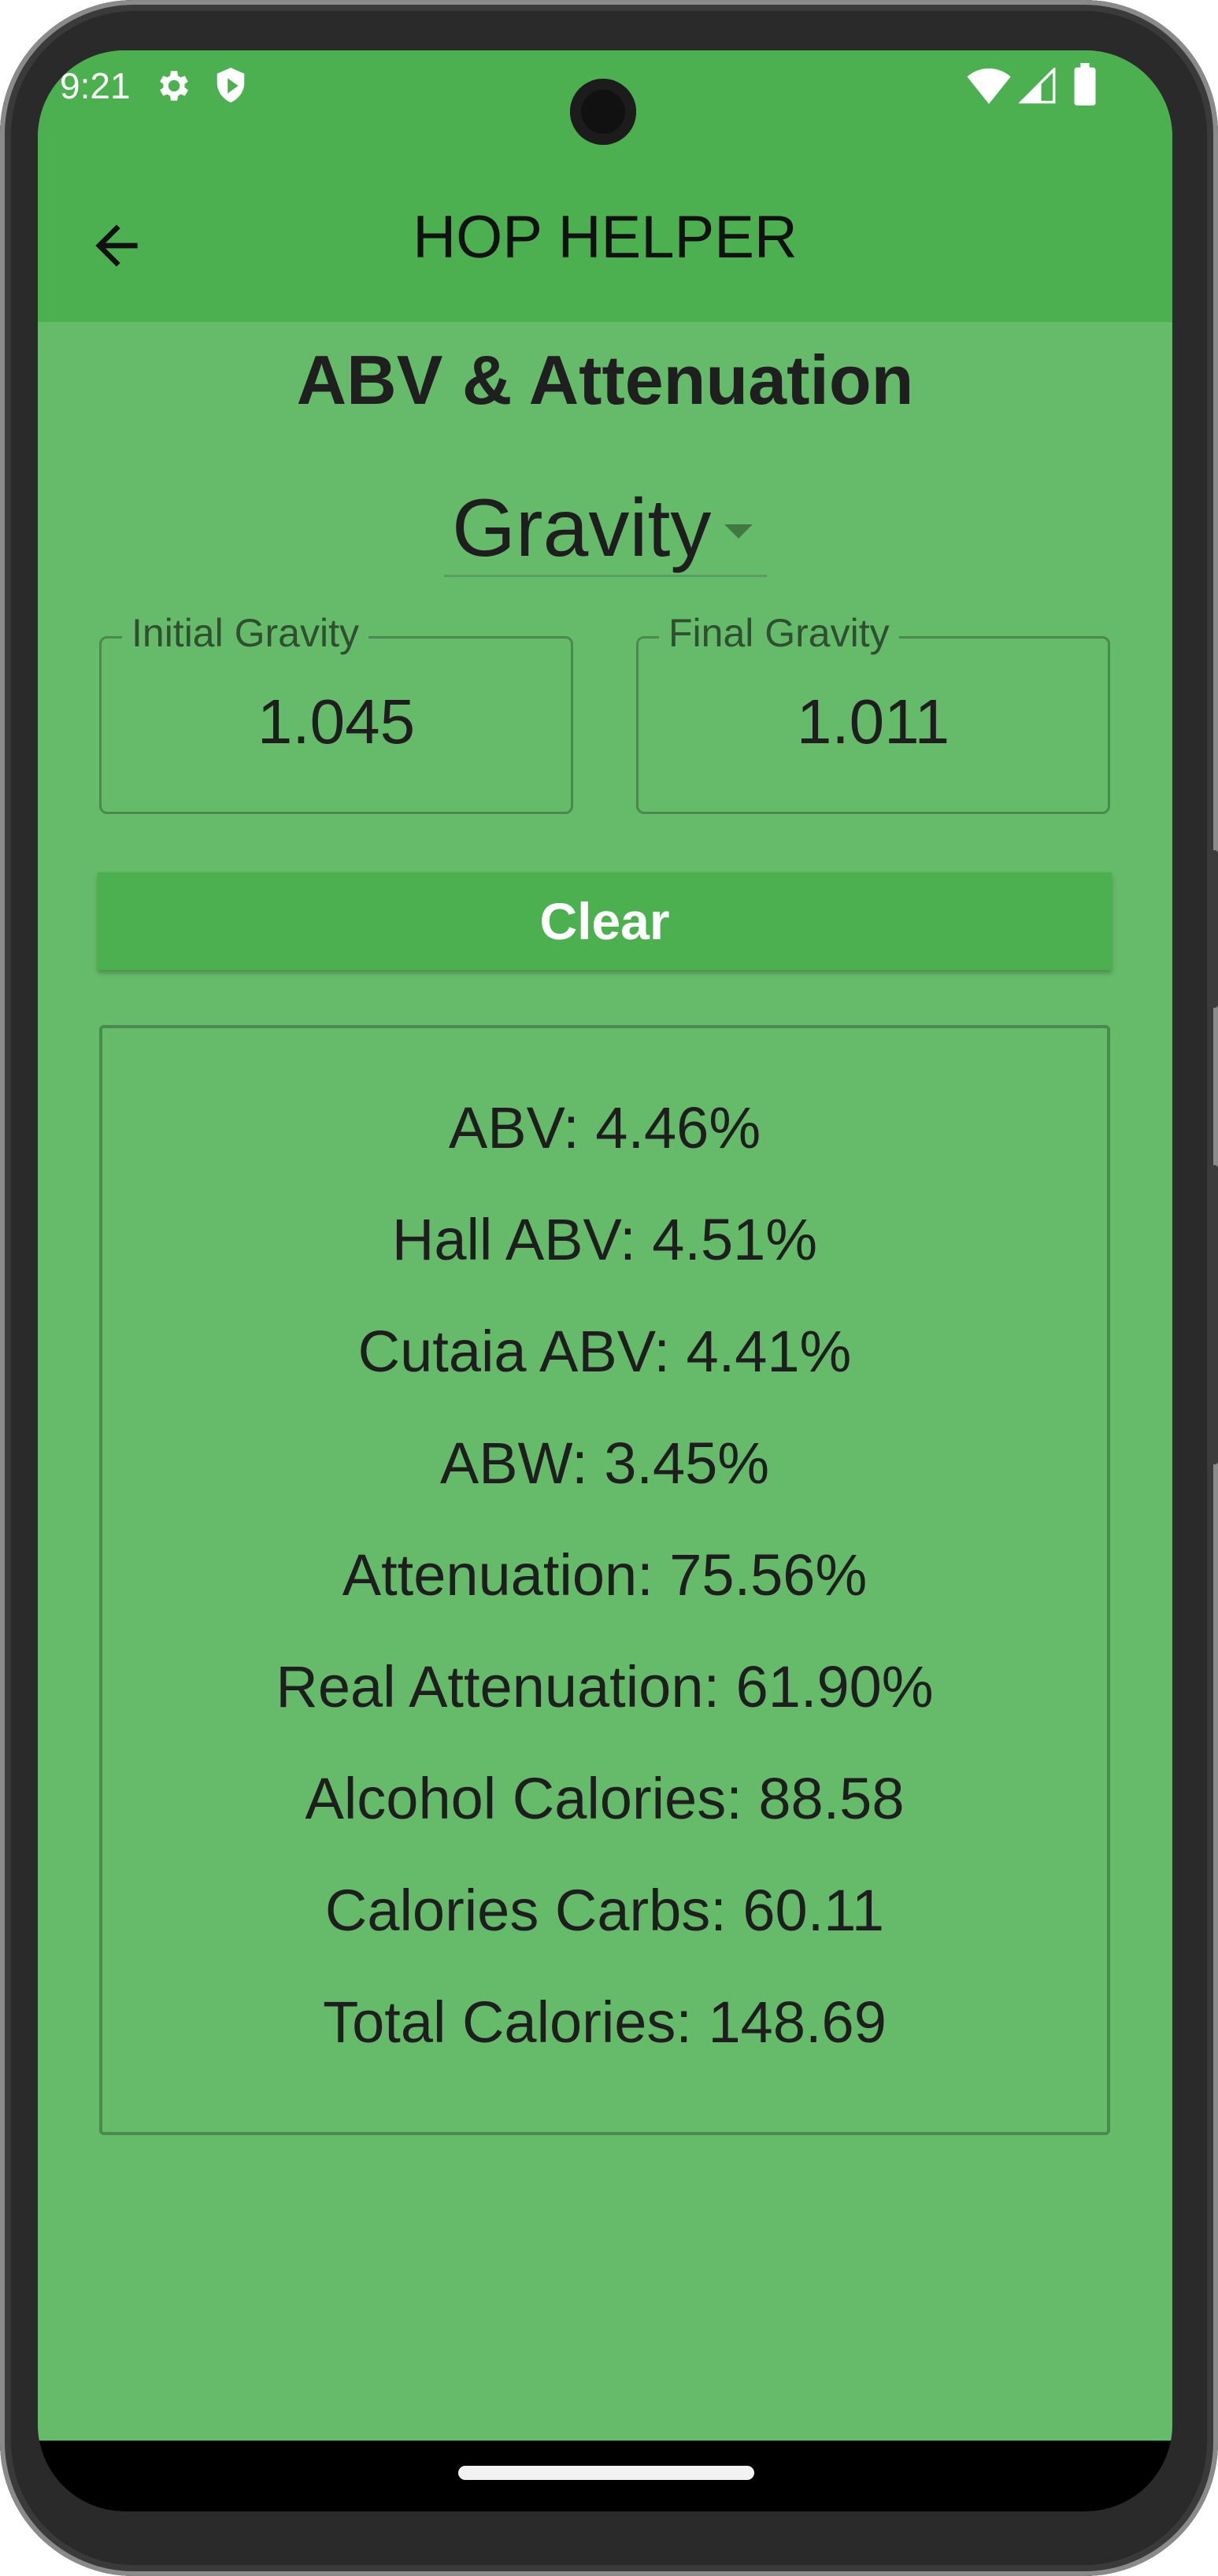 This screenshot has height=2576, width=1218. Describe the element at coordinates (245, 633) in the screenshot. I see `initial-gravity-label: Initial Gravity` at that location.